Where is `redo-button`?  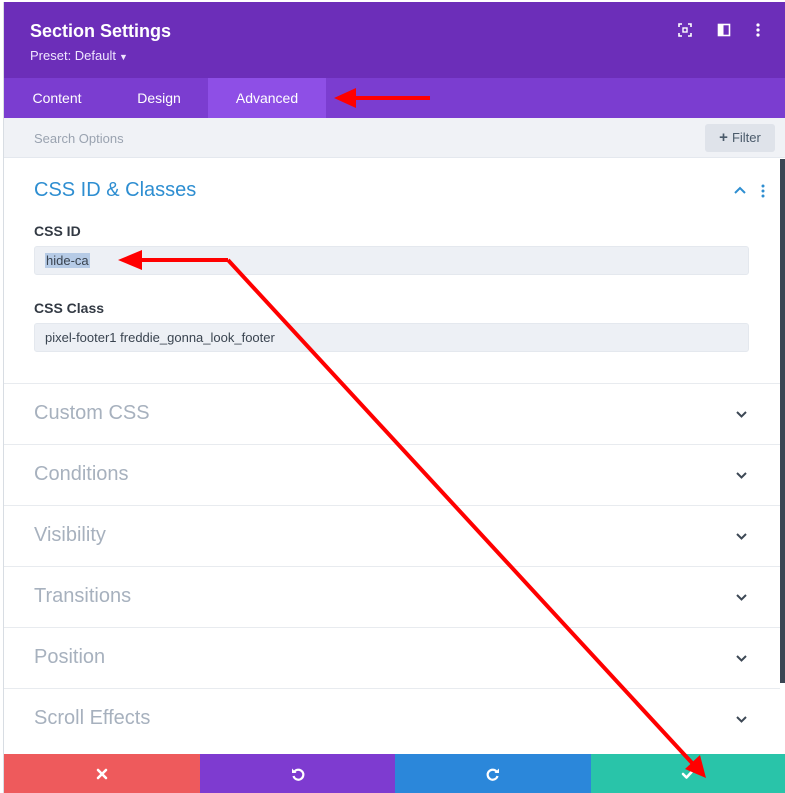
redo-button is located at coordinates (493, 773).